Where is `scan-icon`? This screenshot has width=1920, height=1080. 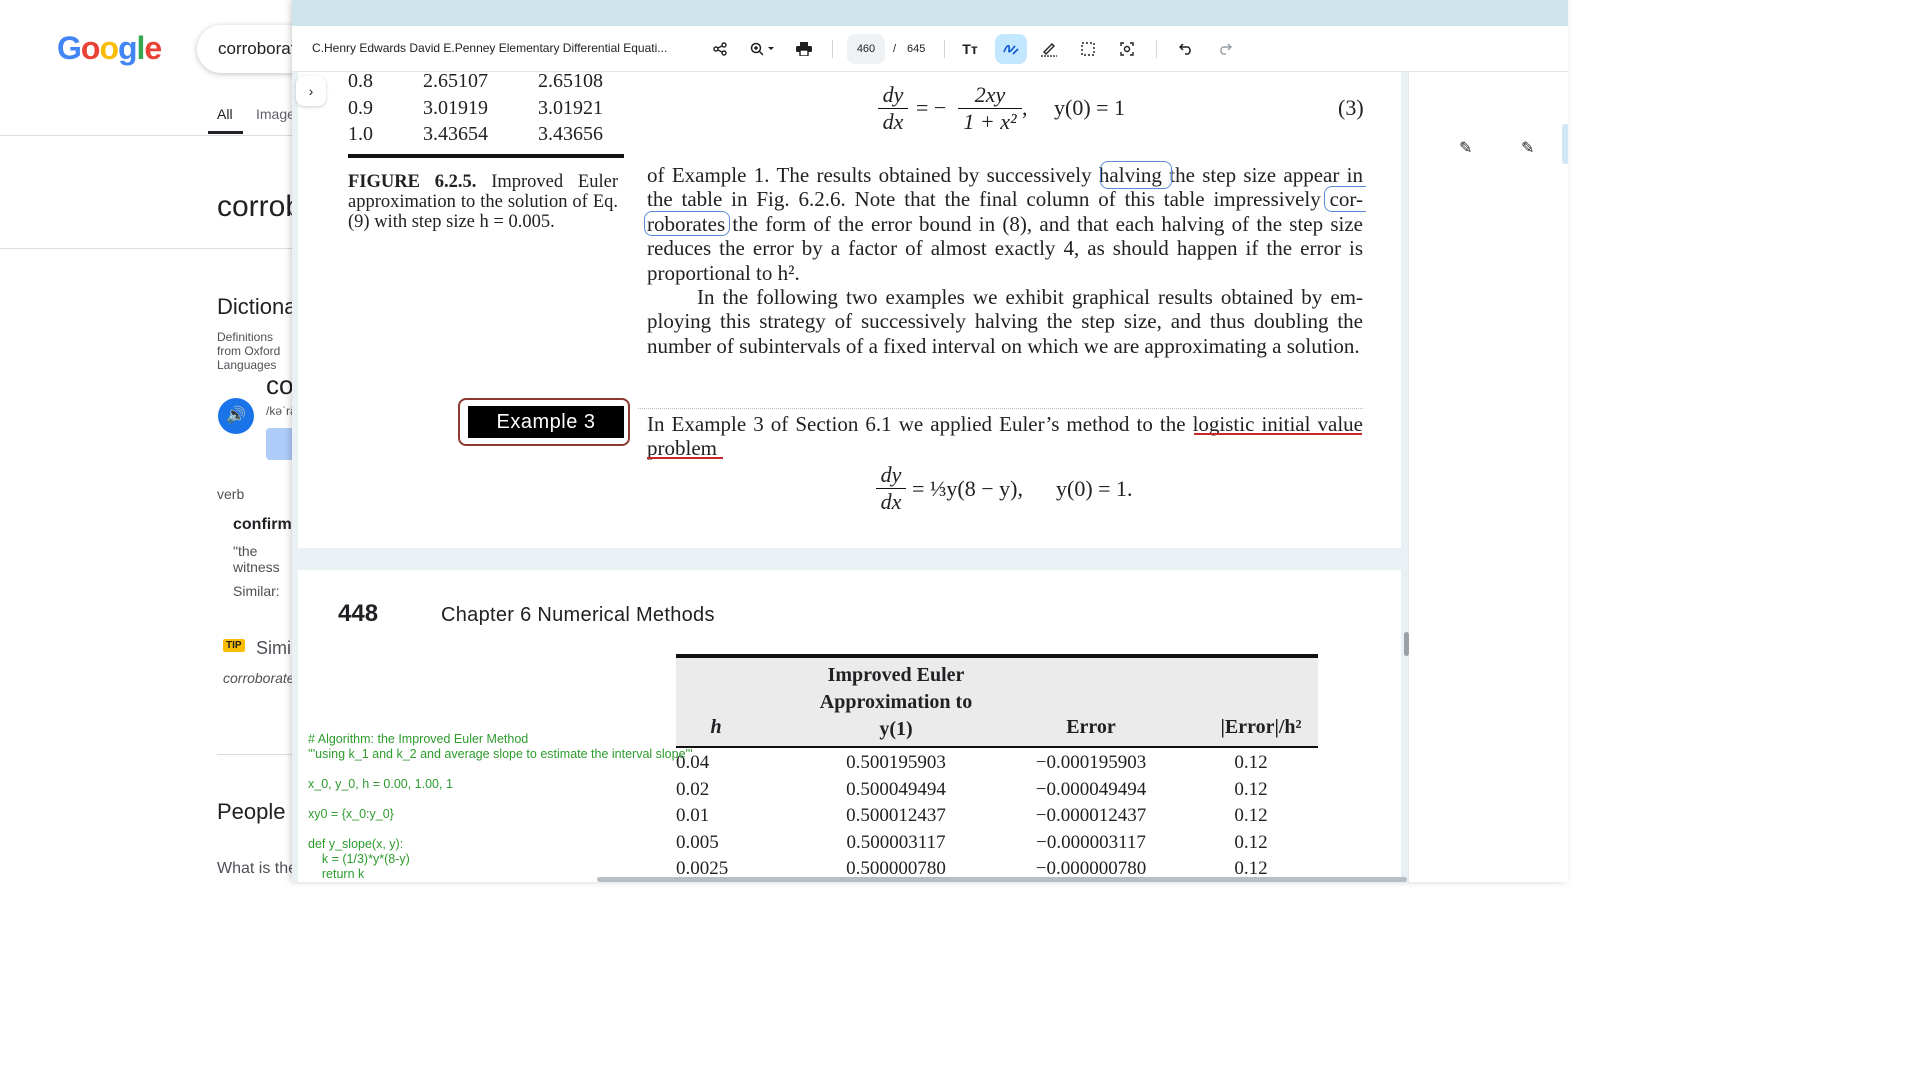 scan-icon is located at coordinates (1127, 49).